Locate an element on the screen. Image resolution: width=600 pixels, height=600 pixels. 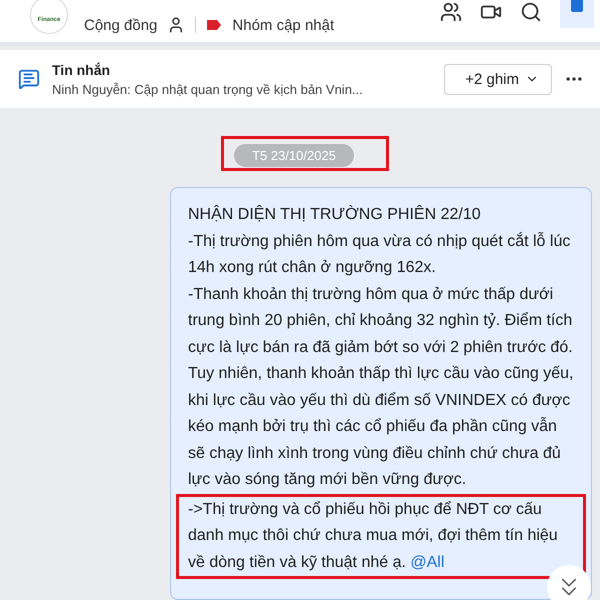
community-label: Cộng đồng is located at coordinates (121, 25).